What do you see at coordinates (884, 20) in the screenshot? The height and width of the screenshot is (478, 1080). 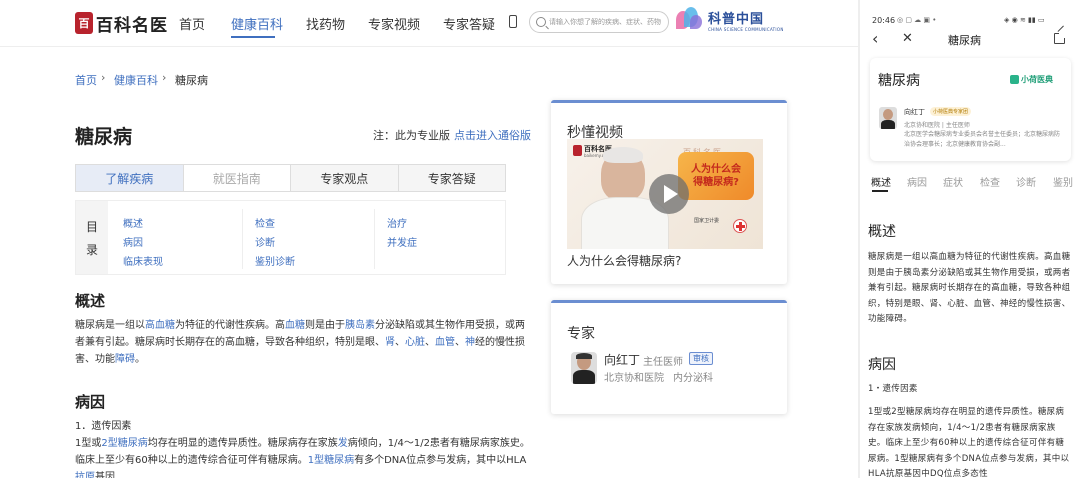 I see `status-time: 20:46` at bounding box center [884, 20].